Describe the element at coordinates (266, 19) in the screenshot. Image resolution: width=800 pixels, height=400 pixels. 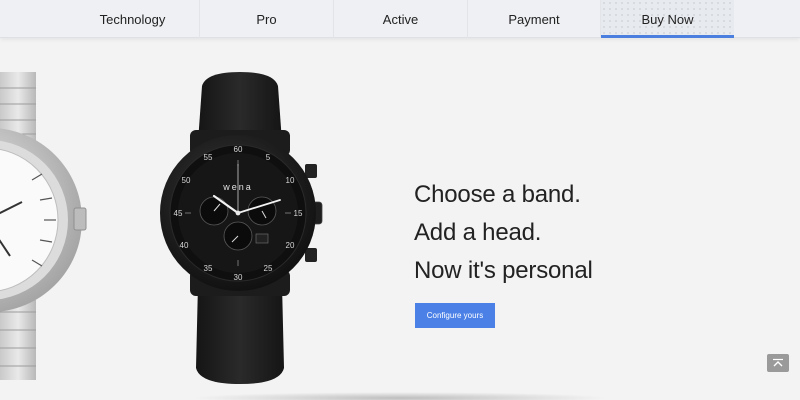
I see `nav-tab-pro: Pro` at that location.